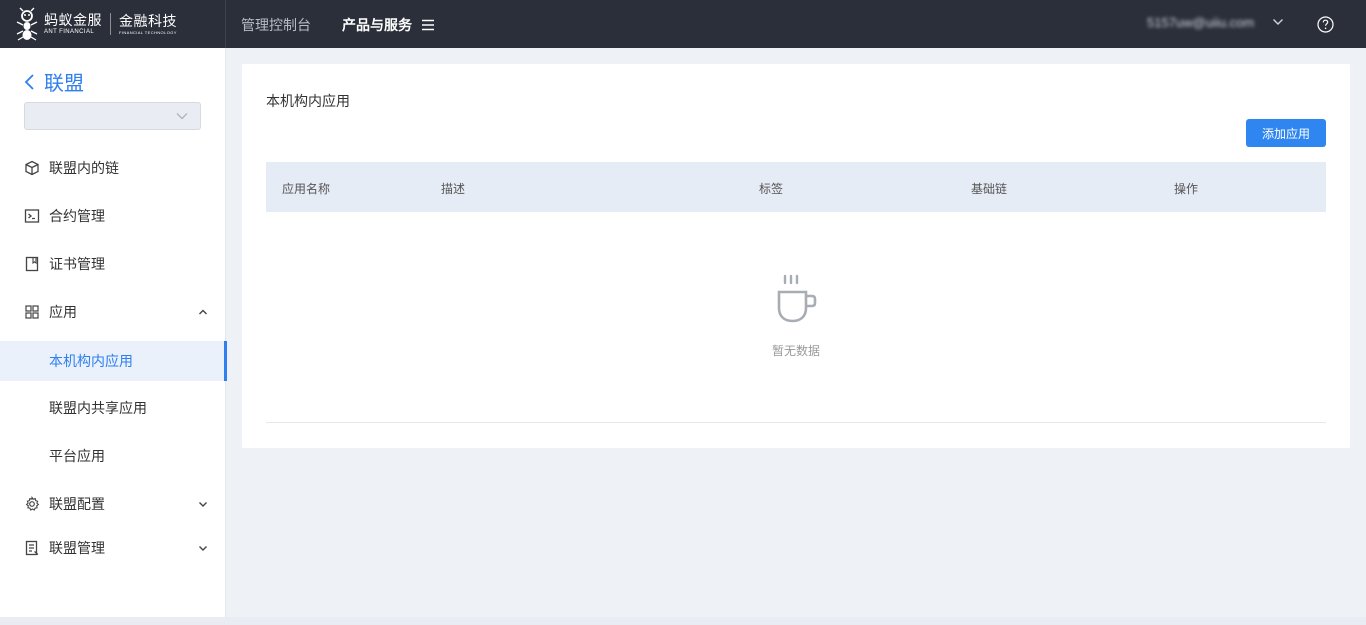  What do you see at coordinates (77, 456) in the screenshot?
I see `sidebar-item-label: 平台应用` at bounding box center [77, 456].